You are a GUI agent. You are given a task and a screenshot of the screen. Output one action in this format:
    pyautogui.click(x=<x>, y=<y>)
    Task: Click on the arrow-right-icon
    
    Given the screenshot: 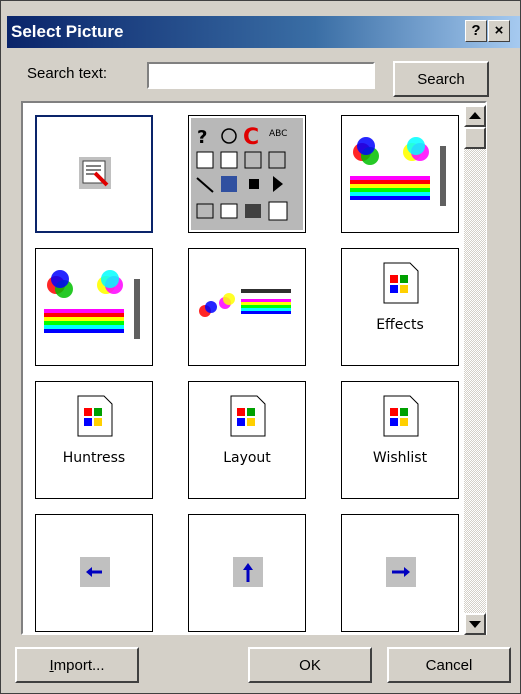 What is the action you would take?
    pyautogui.click(x=401, y=572)
    